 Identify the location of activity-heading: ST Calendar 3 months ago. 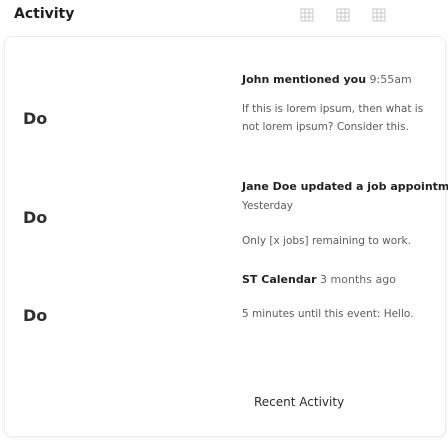
(319, 279).